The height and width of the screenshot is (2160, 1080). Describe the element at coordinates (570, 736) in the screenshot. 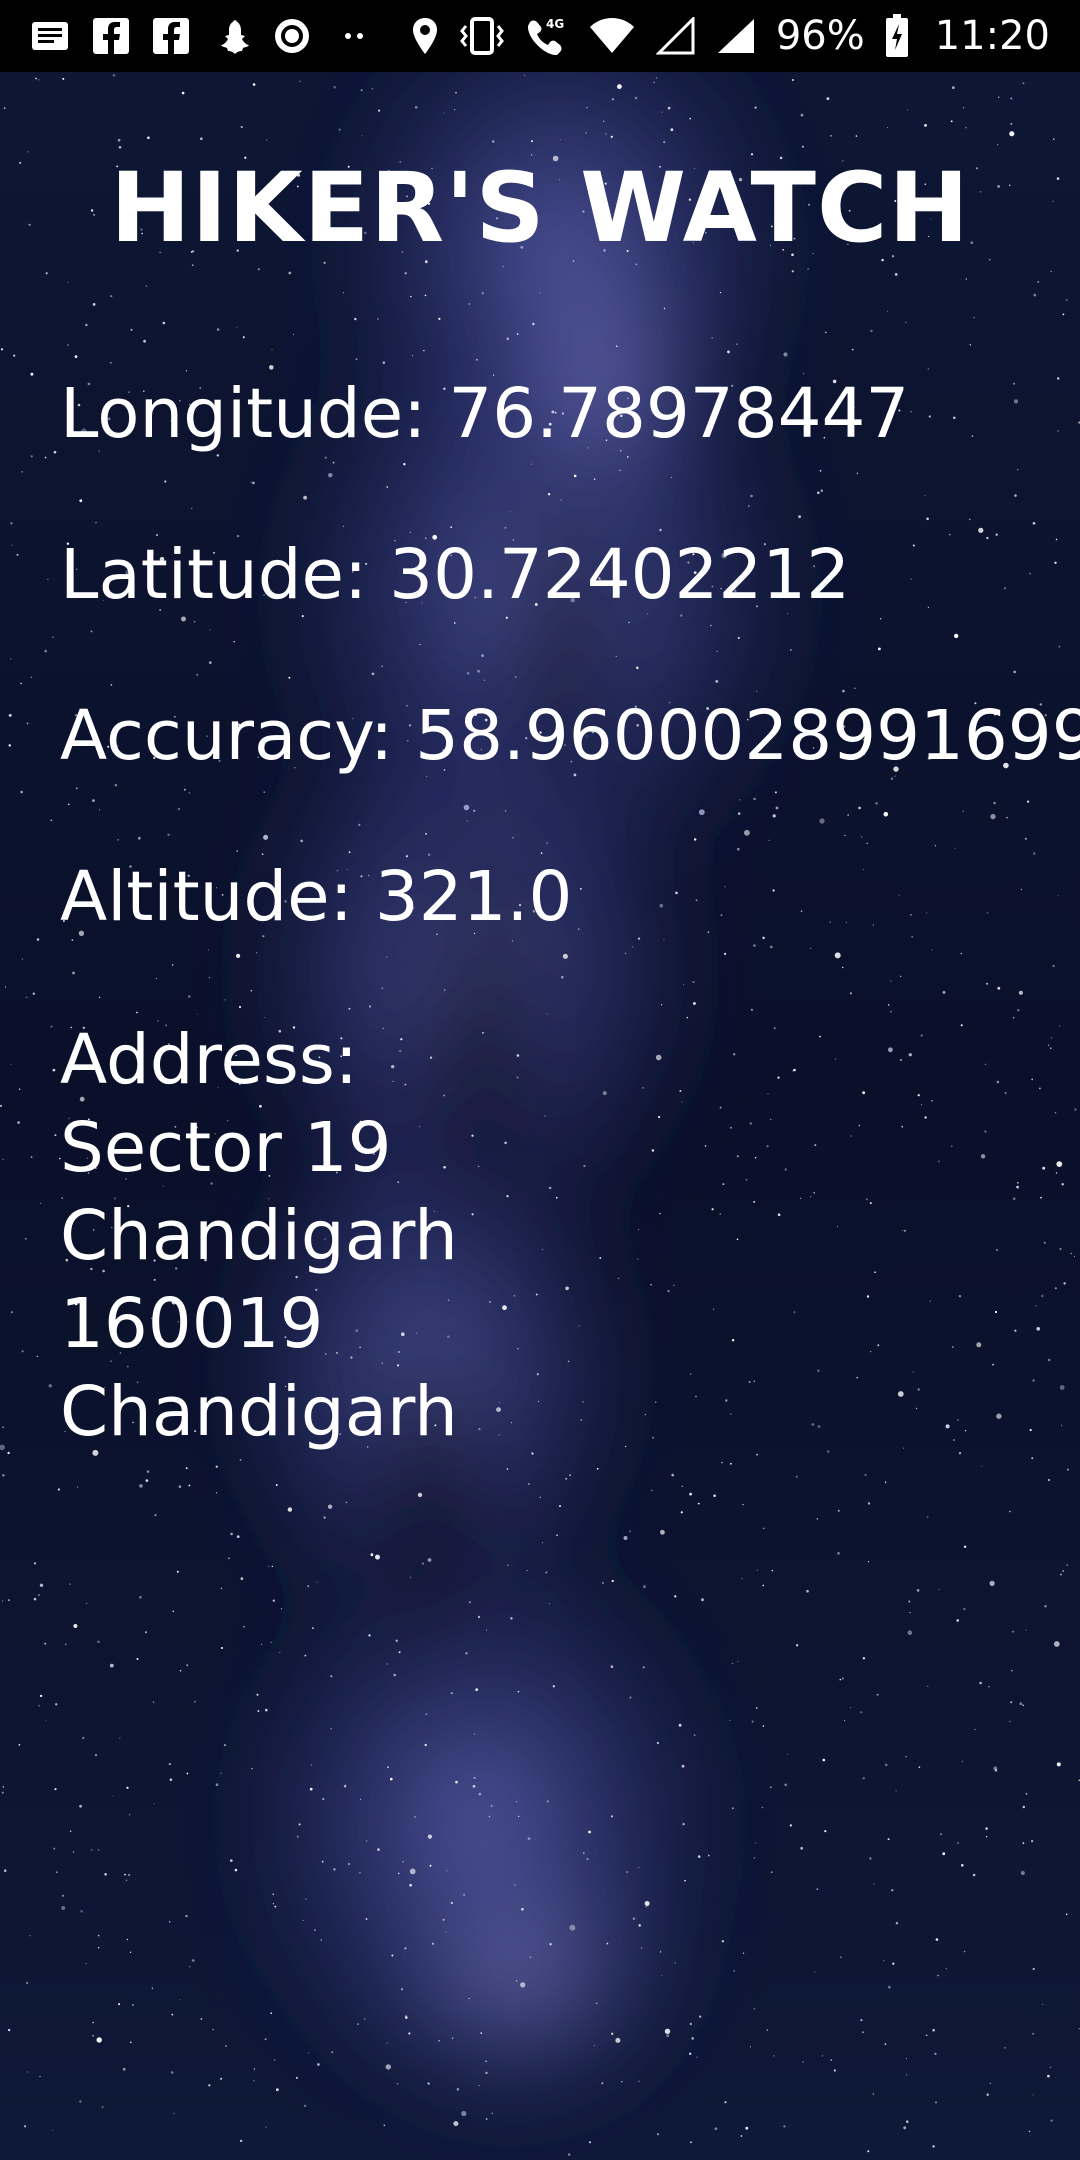

I see `accuracy-text: Accuracy: 58.960002899169922` at that location.